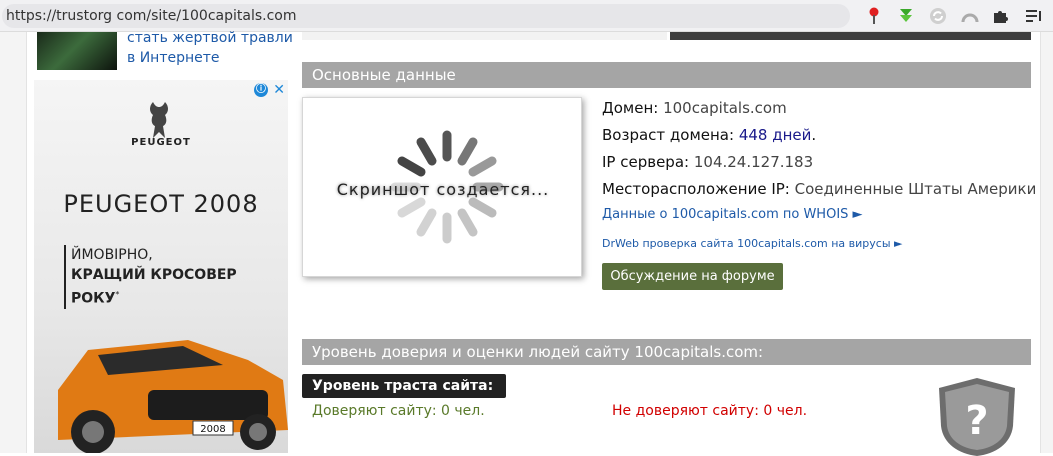 This screenshot has width=1053, height=456. What do you see at coordinates (915, 189) in the screenshot?
I see `location-value: Соединенные Штаты Америки` at bounding box center [915, 189].